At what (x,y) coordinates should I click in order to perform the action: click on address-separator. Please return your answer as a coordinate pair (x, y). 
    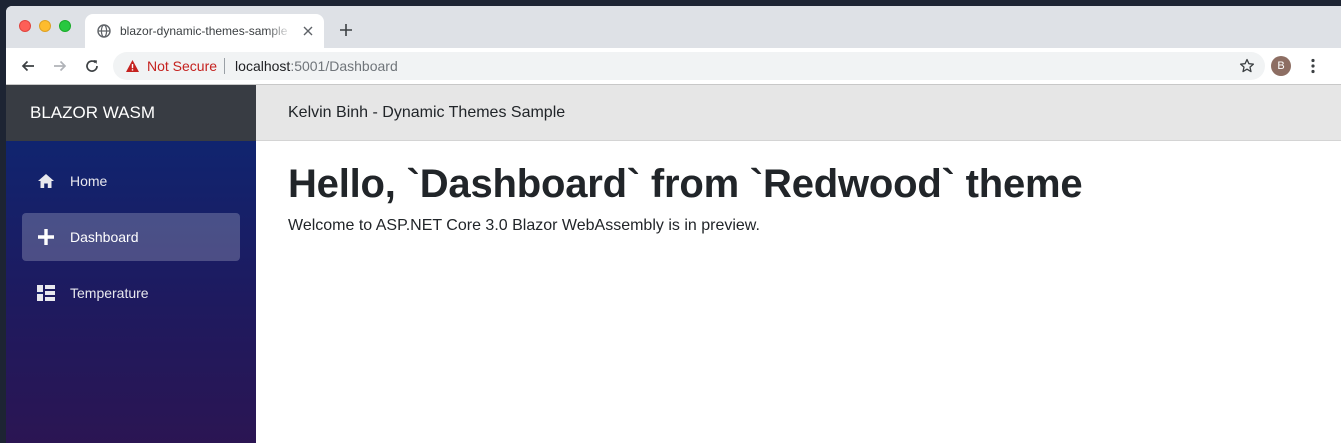
    Looking at the image, I should click on (225, 66).